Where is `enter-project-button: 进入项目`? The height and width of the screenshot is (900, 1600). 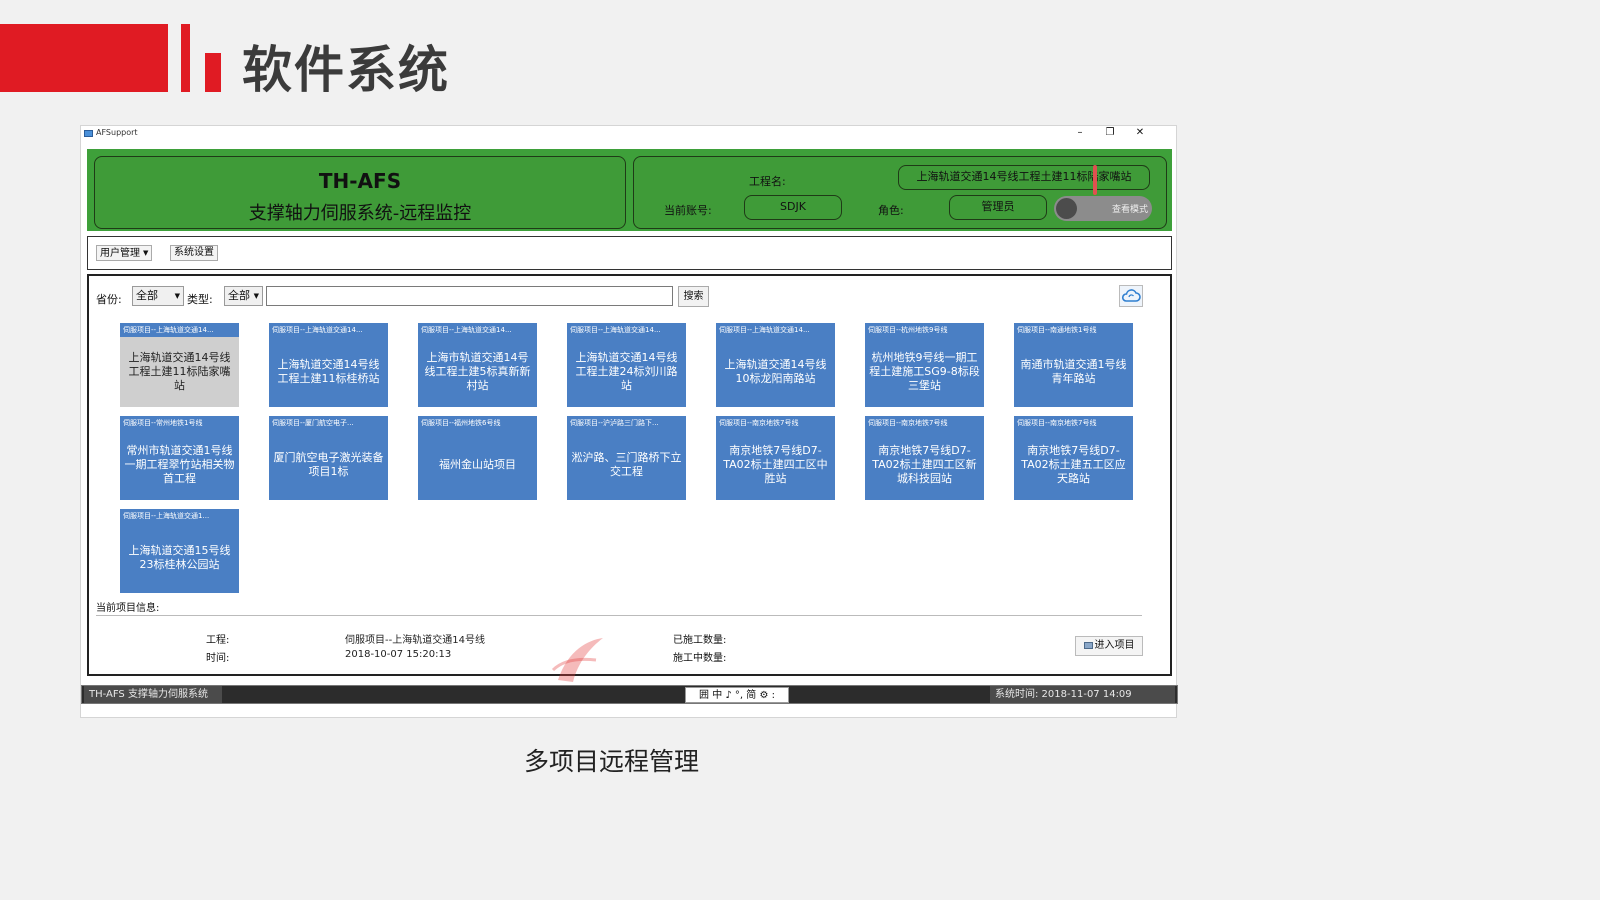
enter-project-button: 进入项目 is located at coordinates (1109, 646).